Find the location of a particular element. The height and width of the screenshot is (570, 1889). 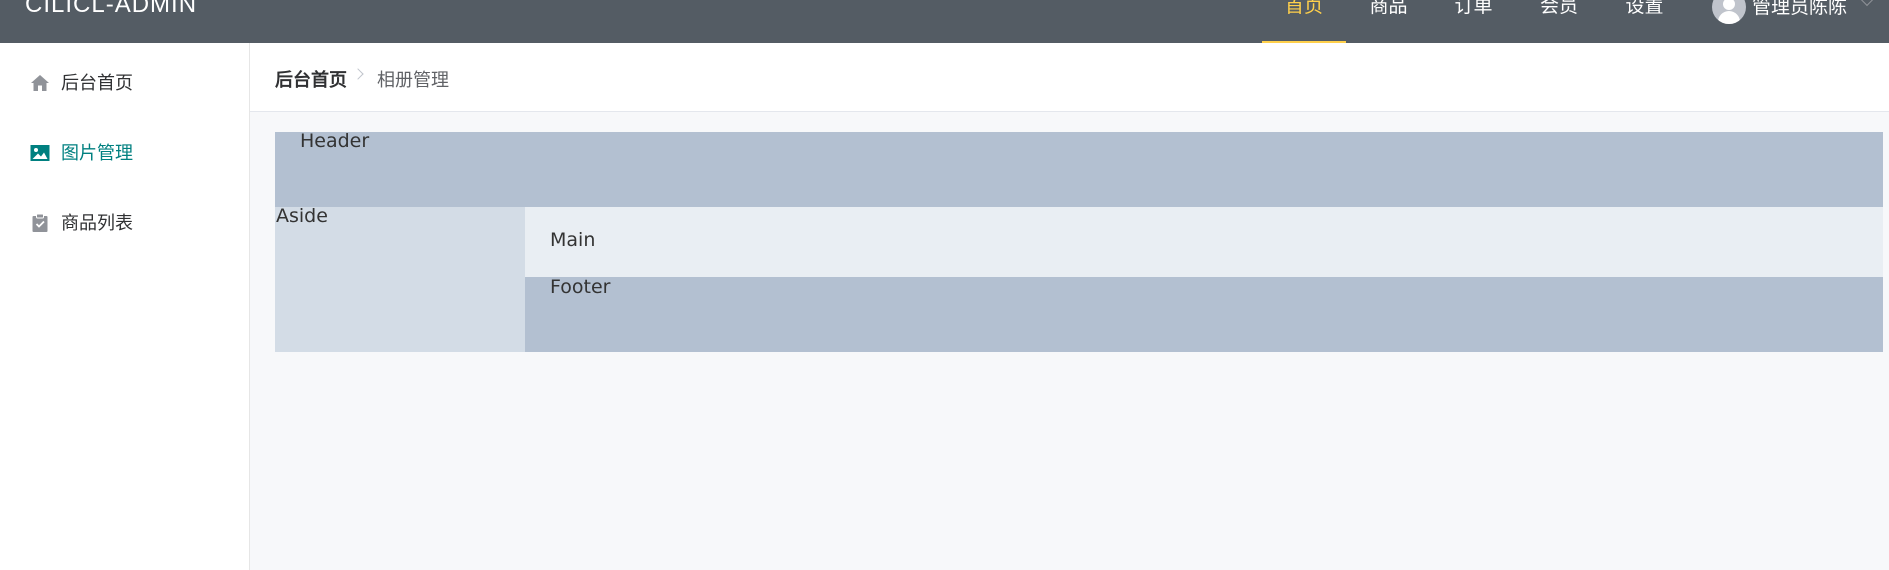

image-icon is located at coordinates (40, 153).